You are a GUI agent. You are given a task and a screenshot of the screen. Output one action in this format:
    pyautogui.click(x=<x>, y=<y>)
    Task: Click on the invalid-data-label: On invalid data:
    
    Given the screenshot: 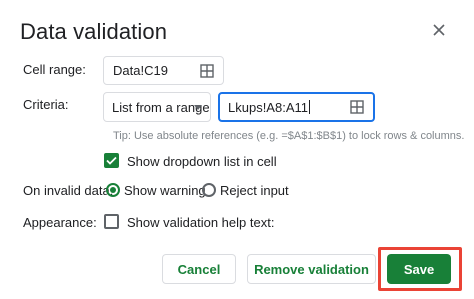 What is the action you would take?
    pyautogui.click(x=68, y=190)
    